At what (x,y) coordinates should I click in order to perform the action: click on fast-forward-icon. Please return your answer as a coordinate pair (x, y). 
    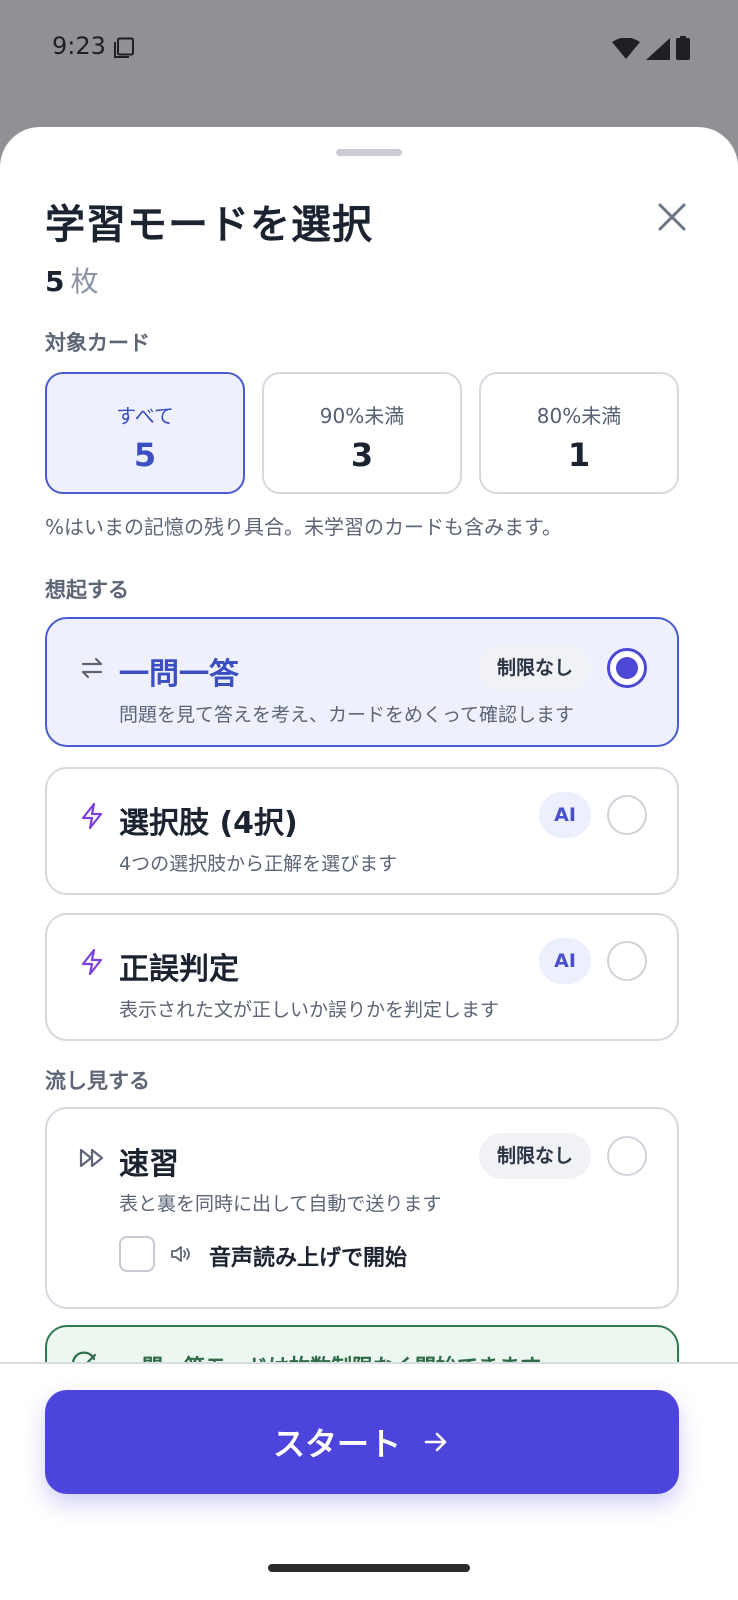
    Looking at the image, I should click on (91, 1158).